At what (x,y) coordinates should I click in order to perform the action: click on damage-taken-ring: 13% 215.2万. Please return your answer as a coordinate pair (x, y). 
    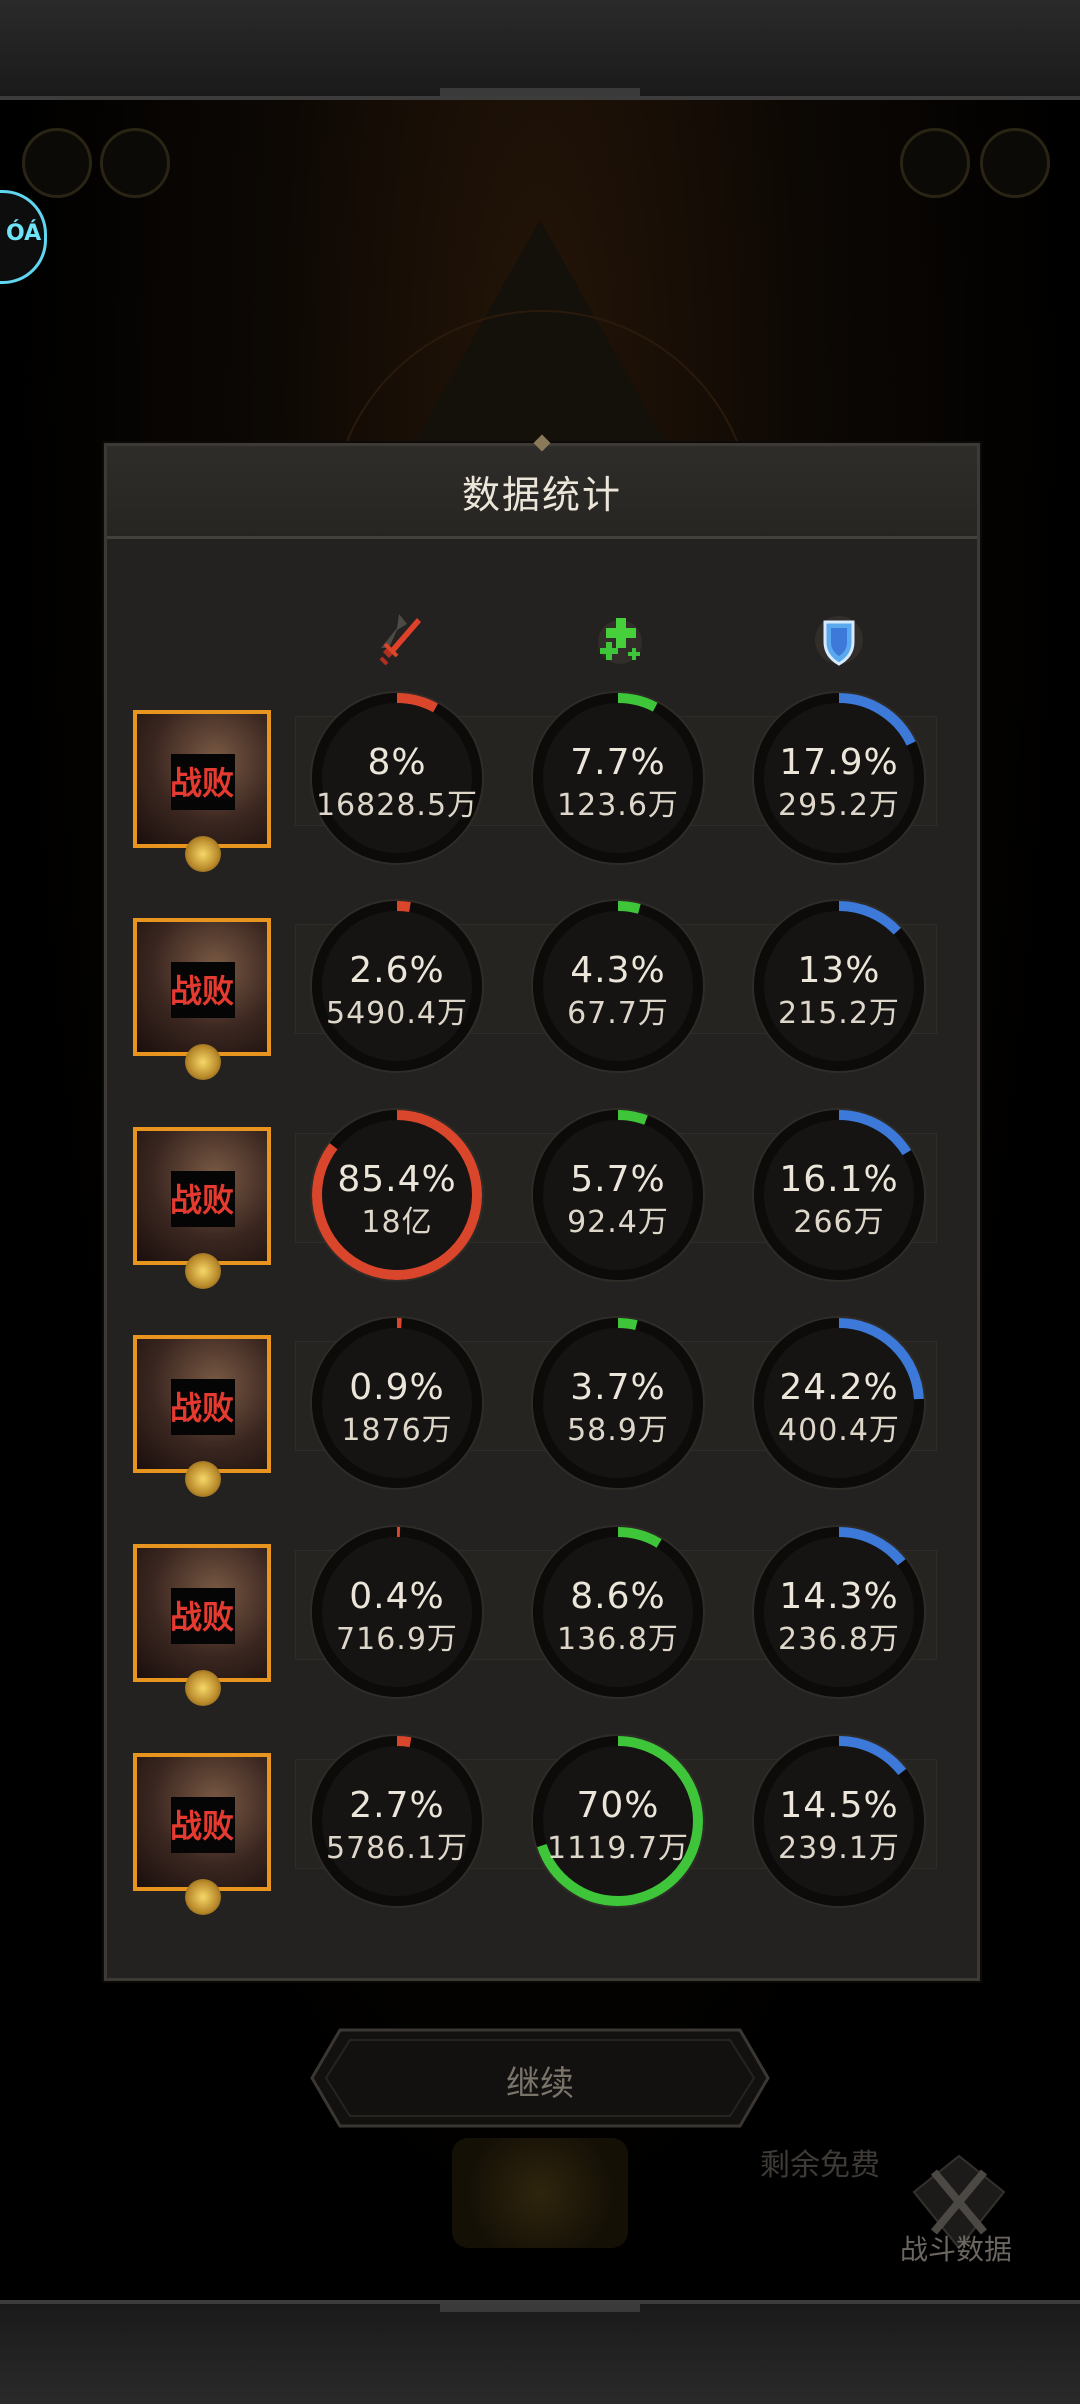
    Looking at the image, I should click on (839, 986).